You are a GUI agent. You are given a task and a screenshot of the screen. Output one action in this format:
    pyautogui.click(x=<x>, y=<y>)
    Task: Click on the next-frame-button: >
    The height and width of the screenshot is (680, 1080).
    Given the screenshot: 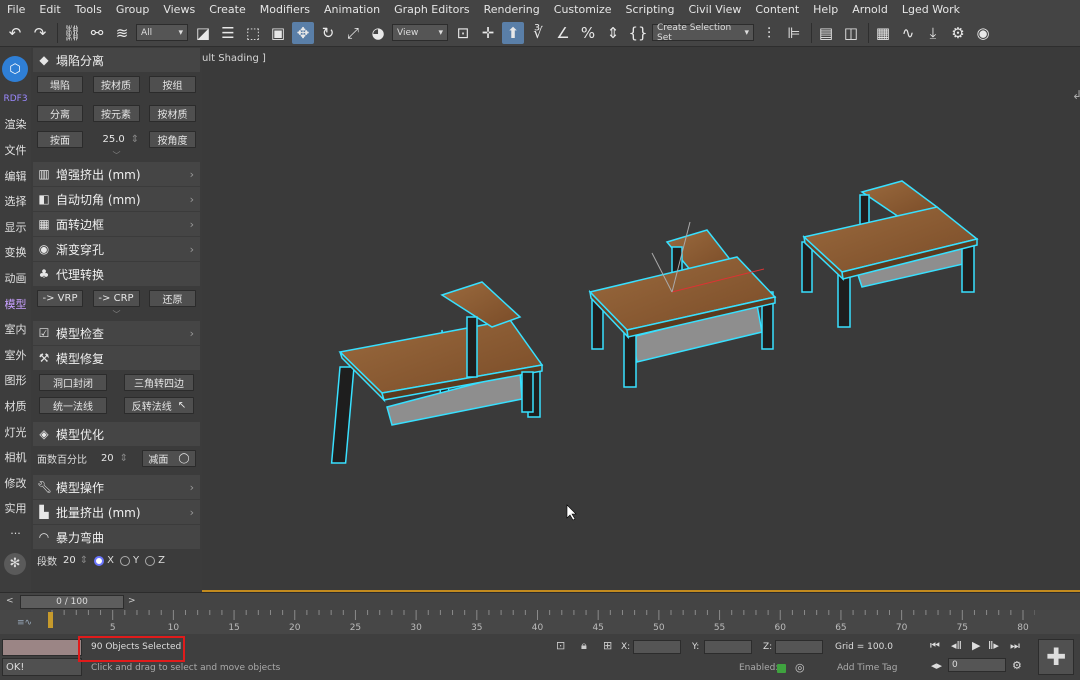 What is the action you would take?
    pyautogui.click(x=134, y=602)
    